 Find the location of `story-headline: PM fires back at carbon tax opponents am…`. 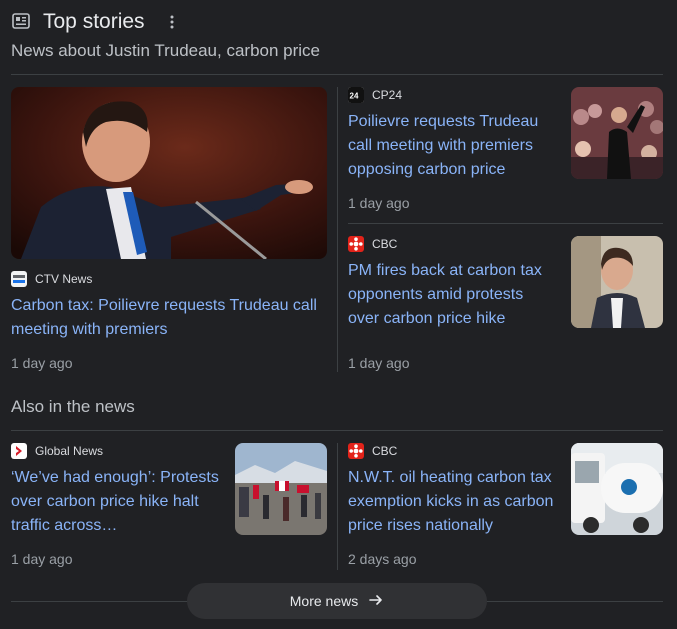

story-headline: PM fires back at carbon tax opponents am… is located at coordinates (453, 295).